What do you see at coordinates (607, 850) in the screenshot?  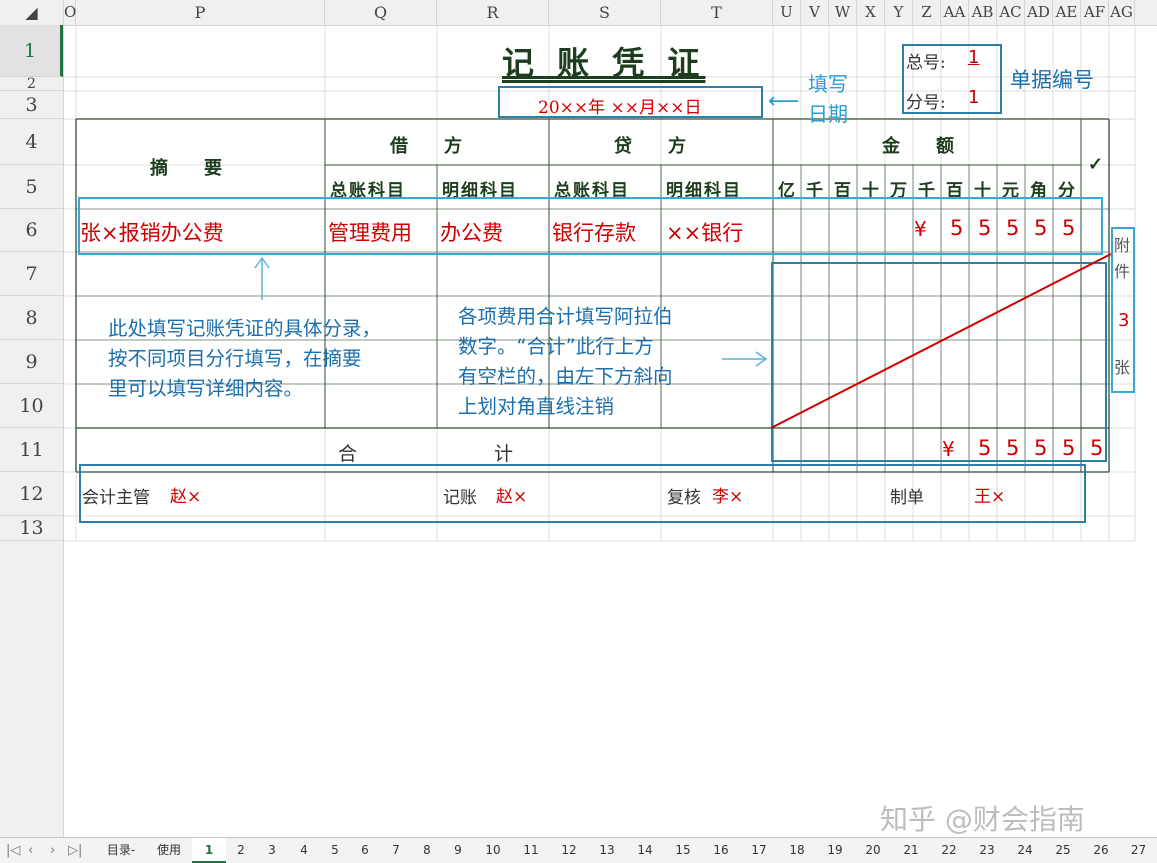 I see `sheet-tab-14: 13` at bounding box center [607, 850].